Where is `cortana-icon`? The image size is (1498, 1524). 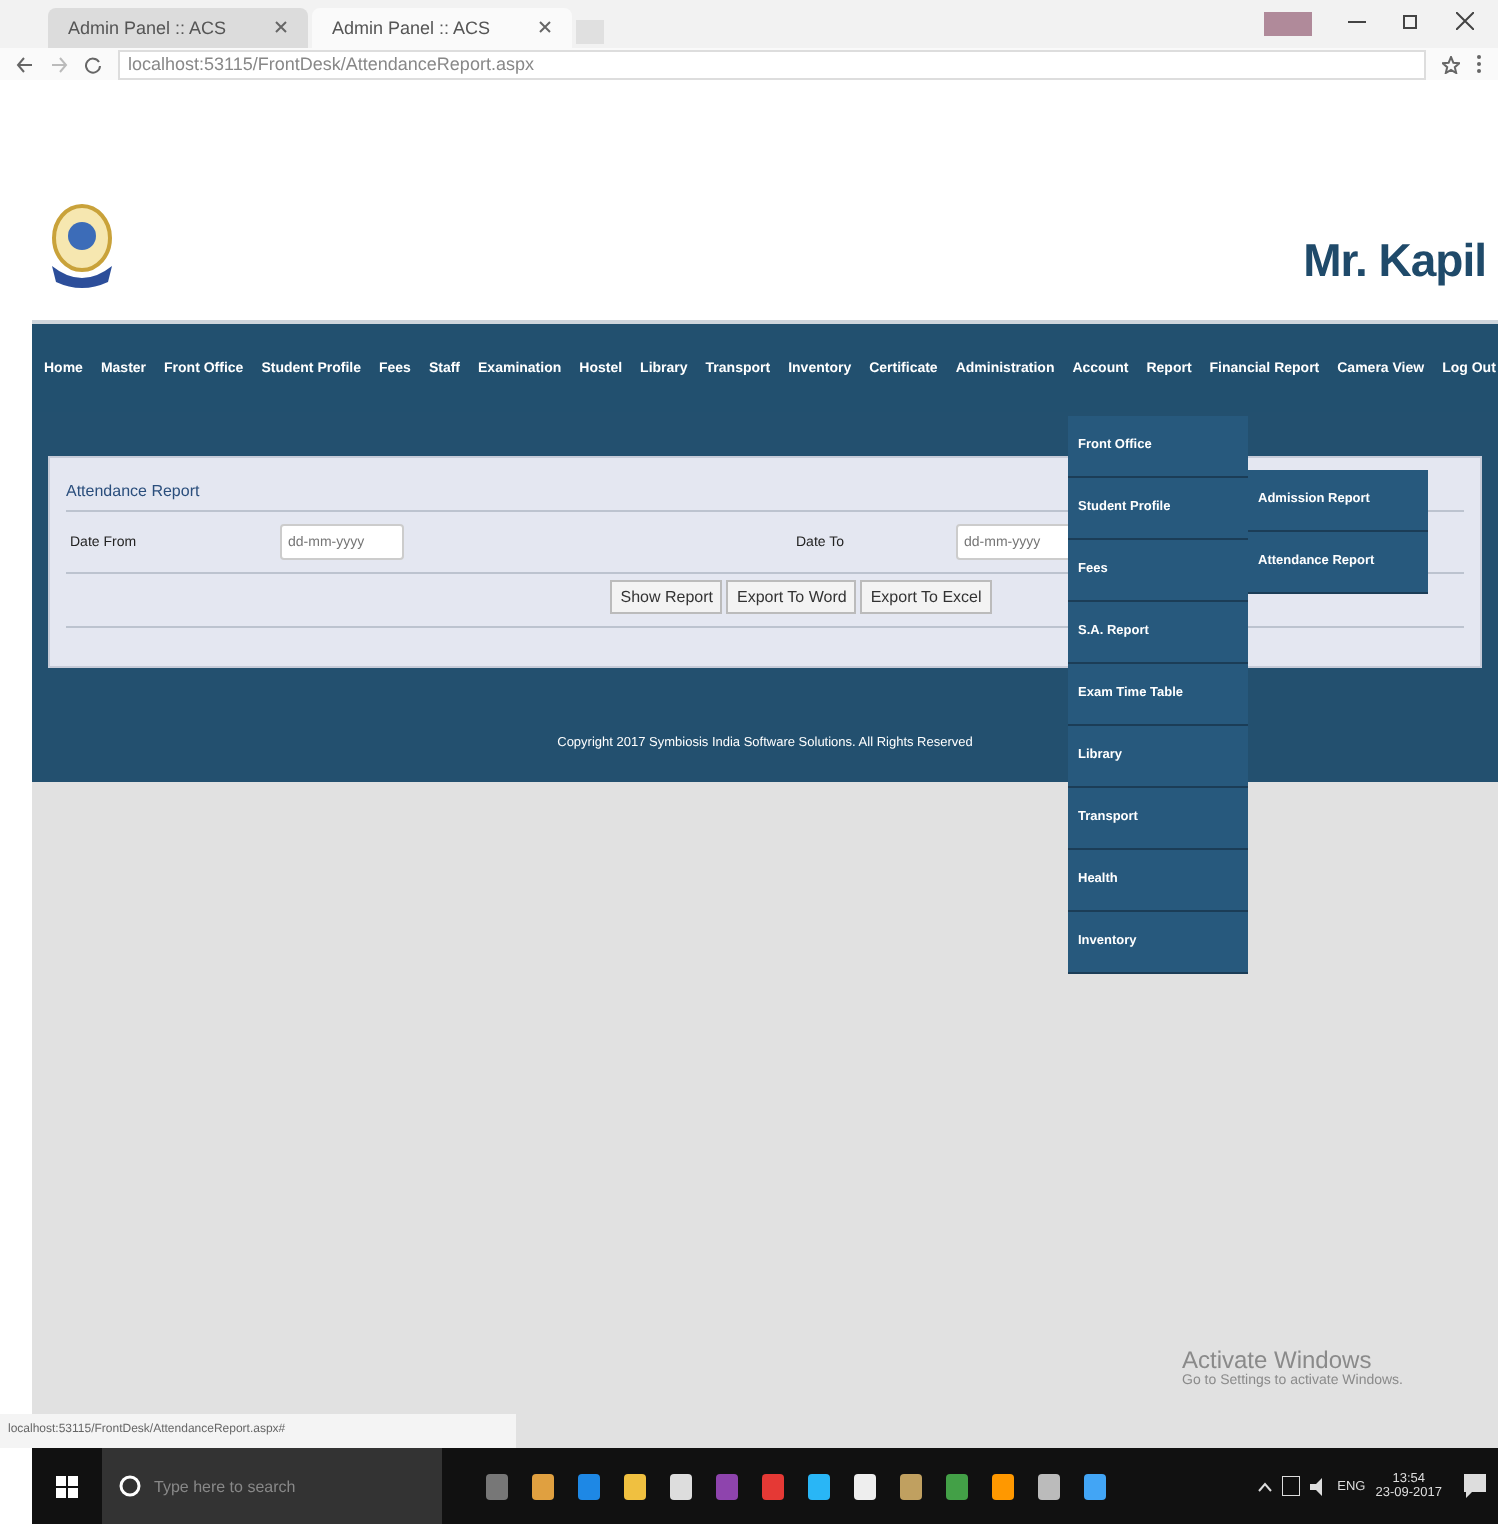 cortana-icon is located at coordinates (130, 1486).